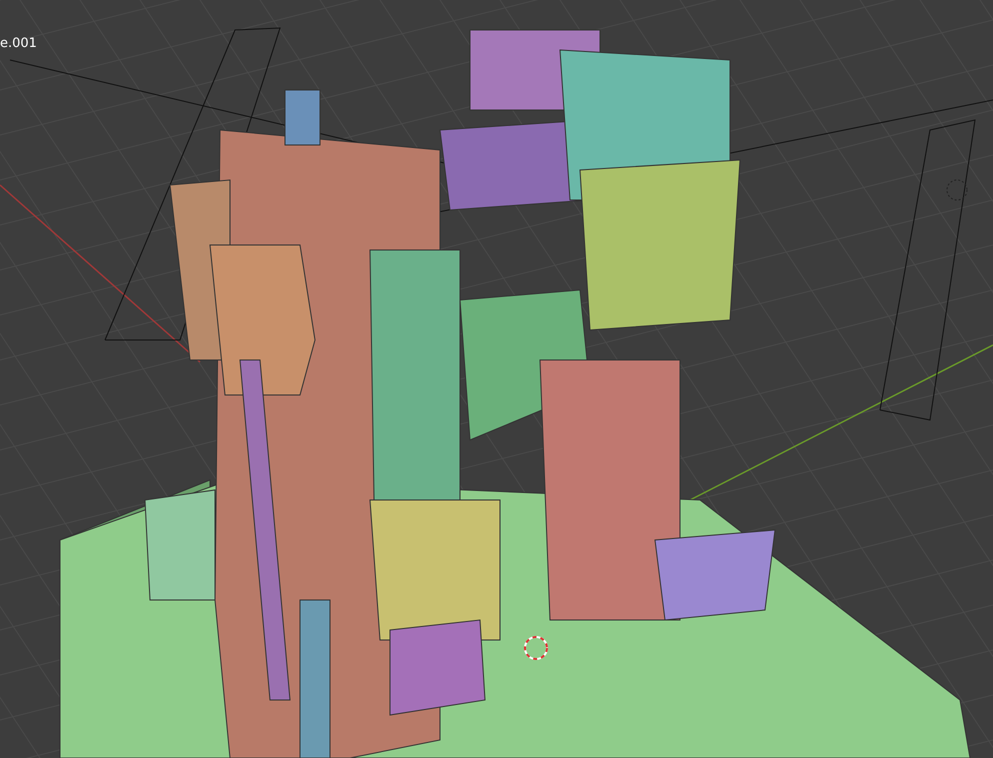 This screenshot has height=758, width=993. What do you see at coordinates (536, 648) in the screenshot?
I see `3d-cursor-icon` at bounding box center [536, 648].